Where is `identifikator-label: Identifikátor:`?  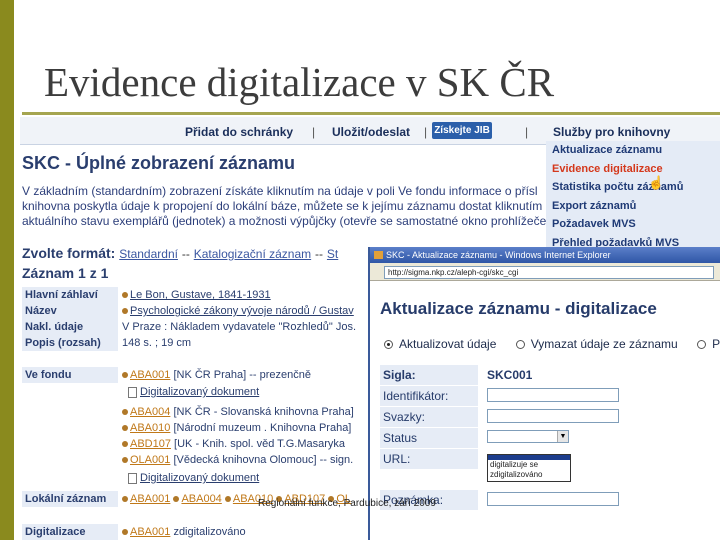
identifikator-label: Identifikátor: is located at coordinates (429, 396).